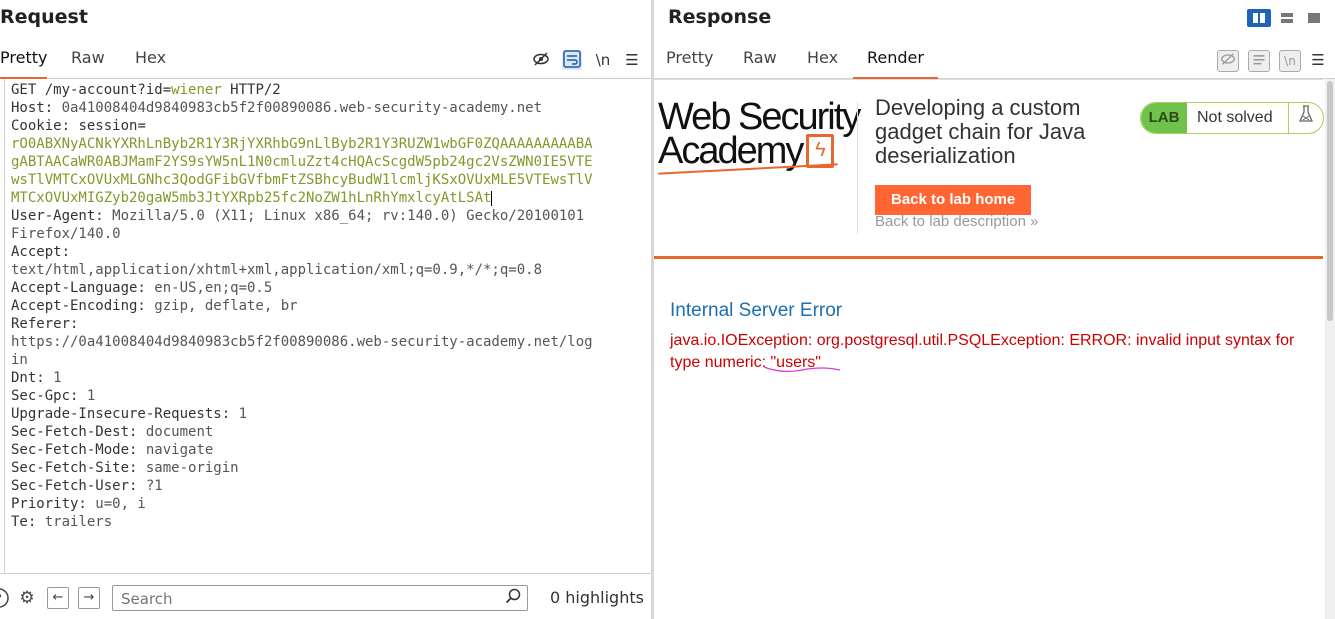 This screenshot has height=619, width=1335. What do you see at coordinates (62, 522) in the screenshot?
I see `header-te: Te: trailers` at bounding box center [62, 522].